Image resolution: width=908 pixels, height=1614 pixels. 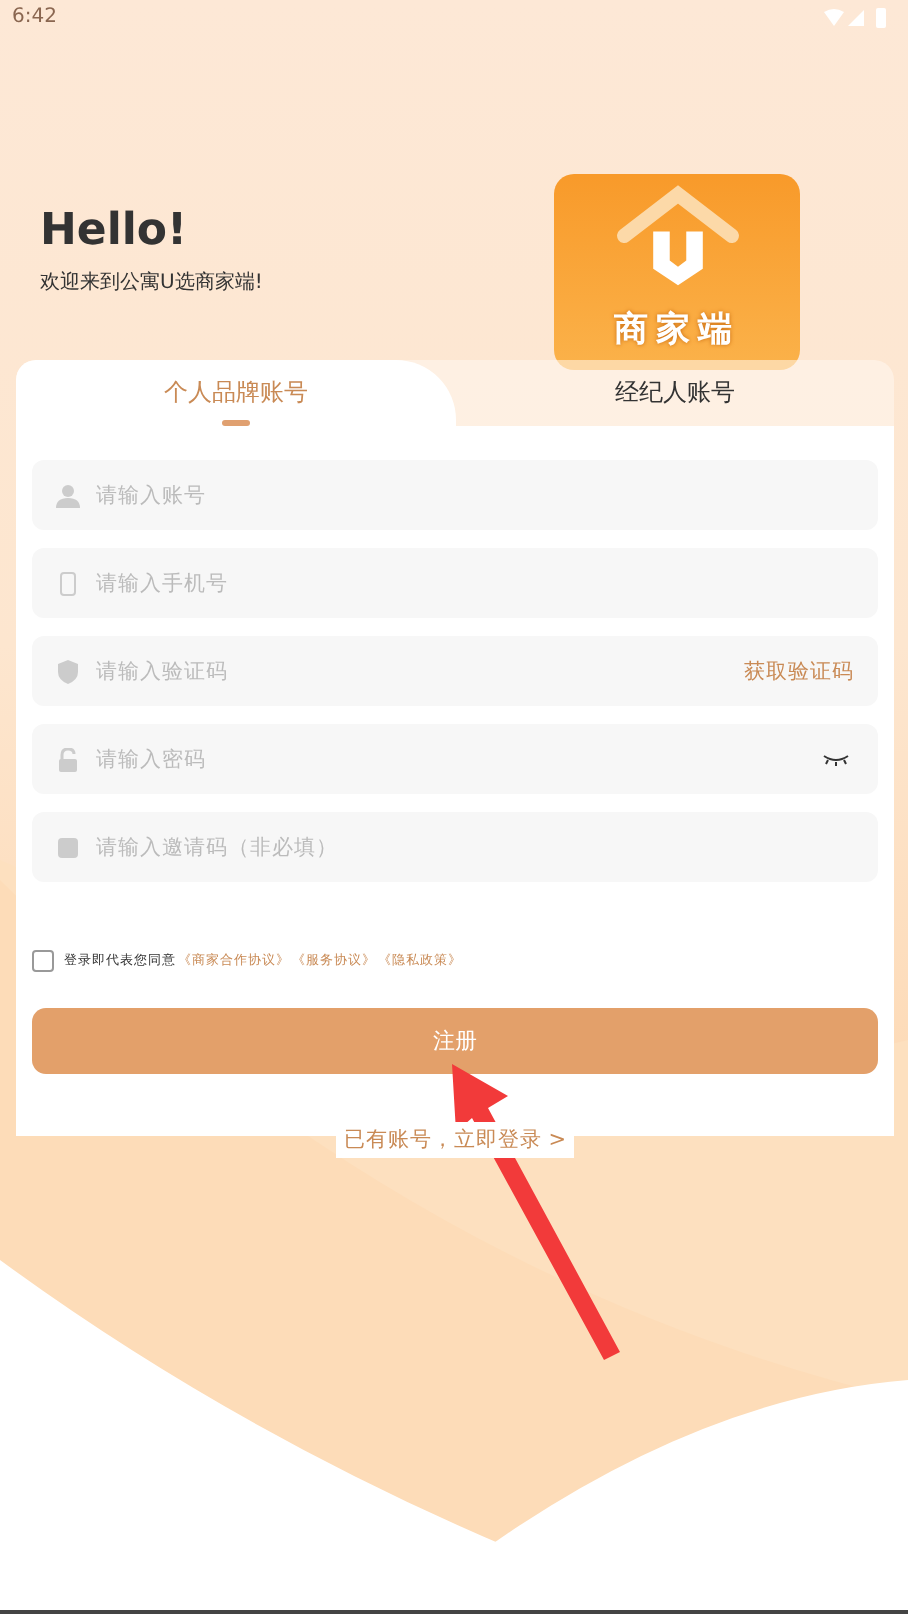 What do you see at coordinates (68, 671) in the screenshot?
I see `shield-icon` at bounding box center [68, 671].